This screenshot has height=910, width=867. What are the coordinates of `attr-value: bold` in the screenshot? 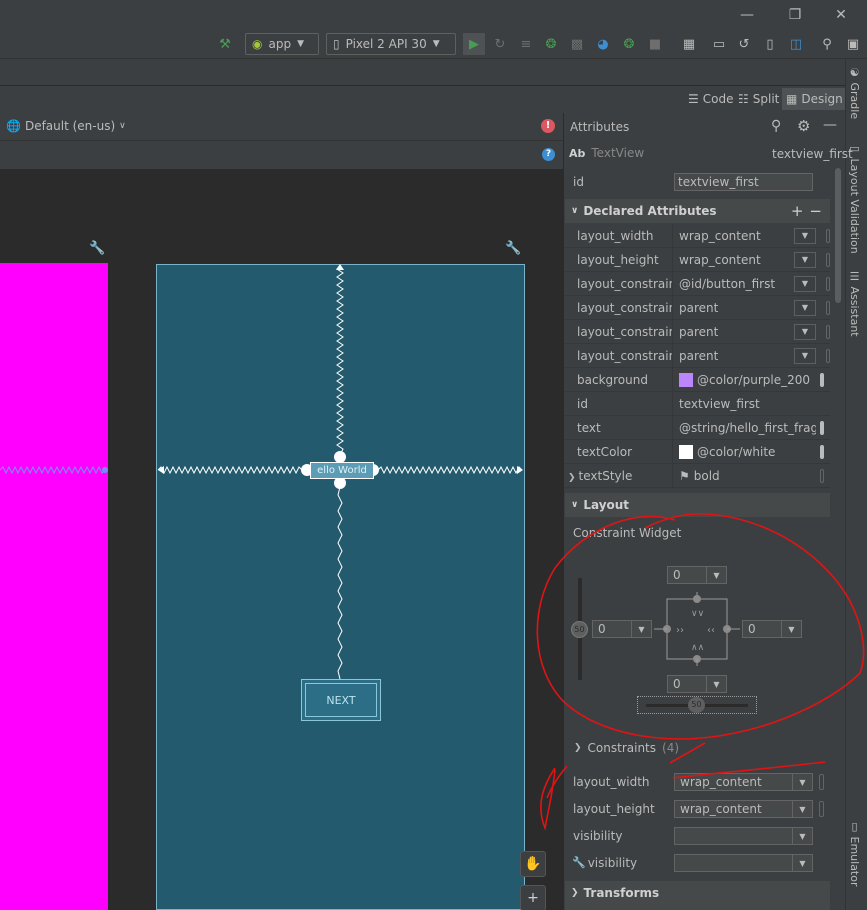 It's located at (706, 475).